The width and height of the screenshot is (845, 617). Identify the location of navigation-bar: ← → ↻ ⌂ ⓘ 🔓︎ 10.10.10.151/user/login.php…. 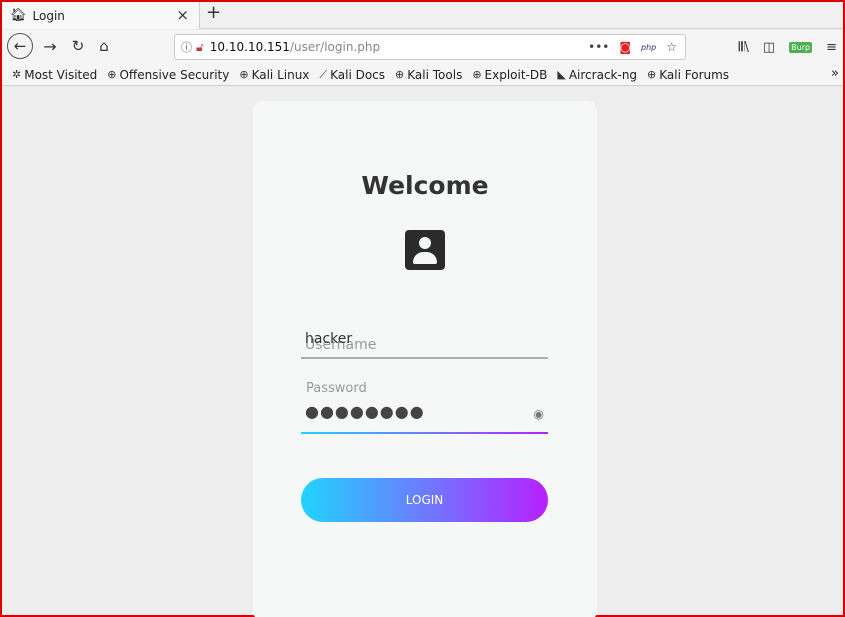
(422, 47).